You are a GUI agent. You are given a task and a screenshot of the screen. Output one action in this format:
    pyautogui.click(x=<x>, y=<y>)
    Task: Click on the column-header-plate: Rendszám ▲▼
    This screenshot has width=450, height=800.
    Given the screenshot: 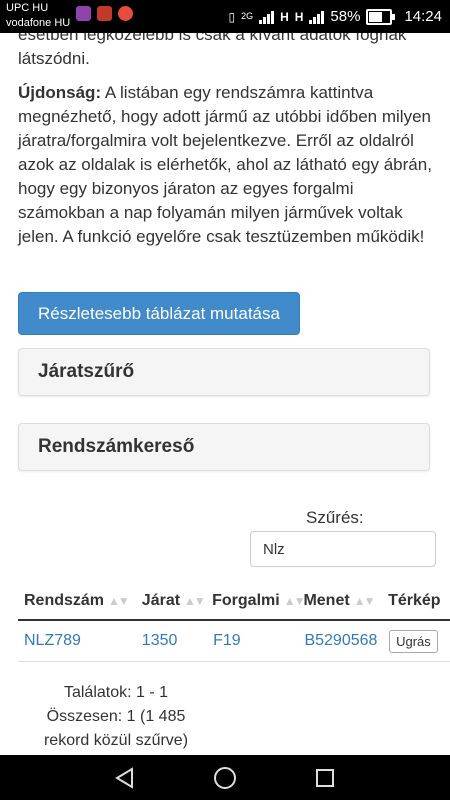 What is the action you would take?
    pyautogui.click(x=74, y=601)
    